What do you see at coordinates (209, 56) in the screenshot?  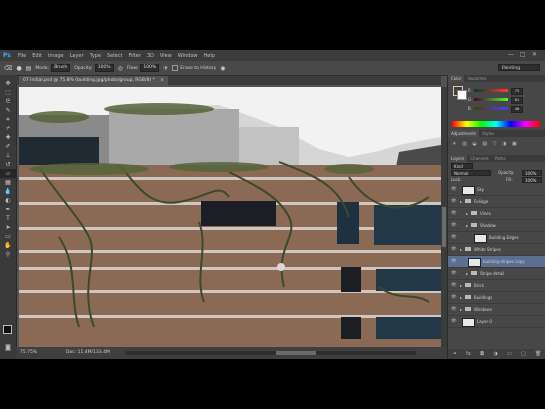 I see `menu-help: Help` at bounding box center [209, 56].